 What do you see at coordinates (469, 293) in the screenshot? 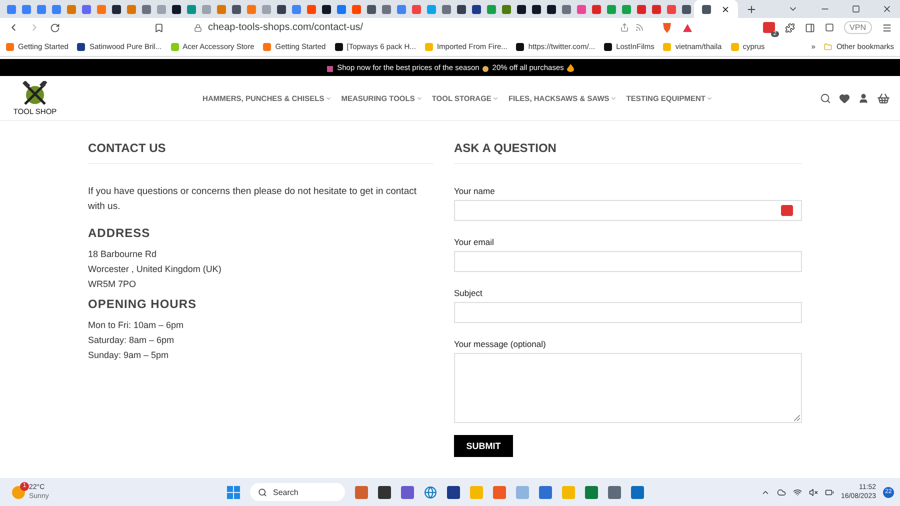
I see `field-label: Subject` at bounding box center [469, 293].